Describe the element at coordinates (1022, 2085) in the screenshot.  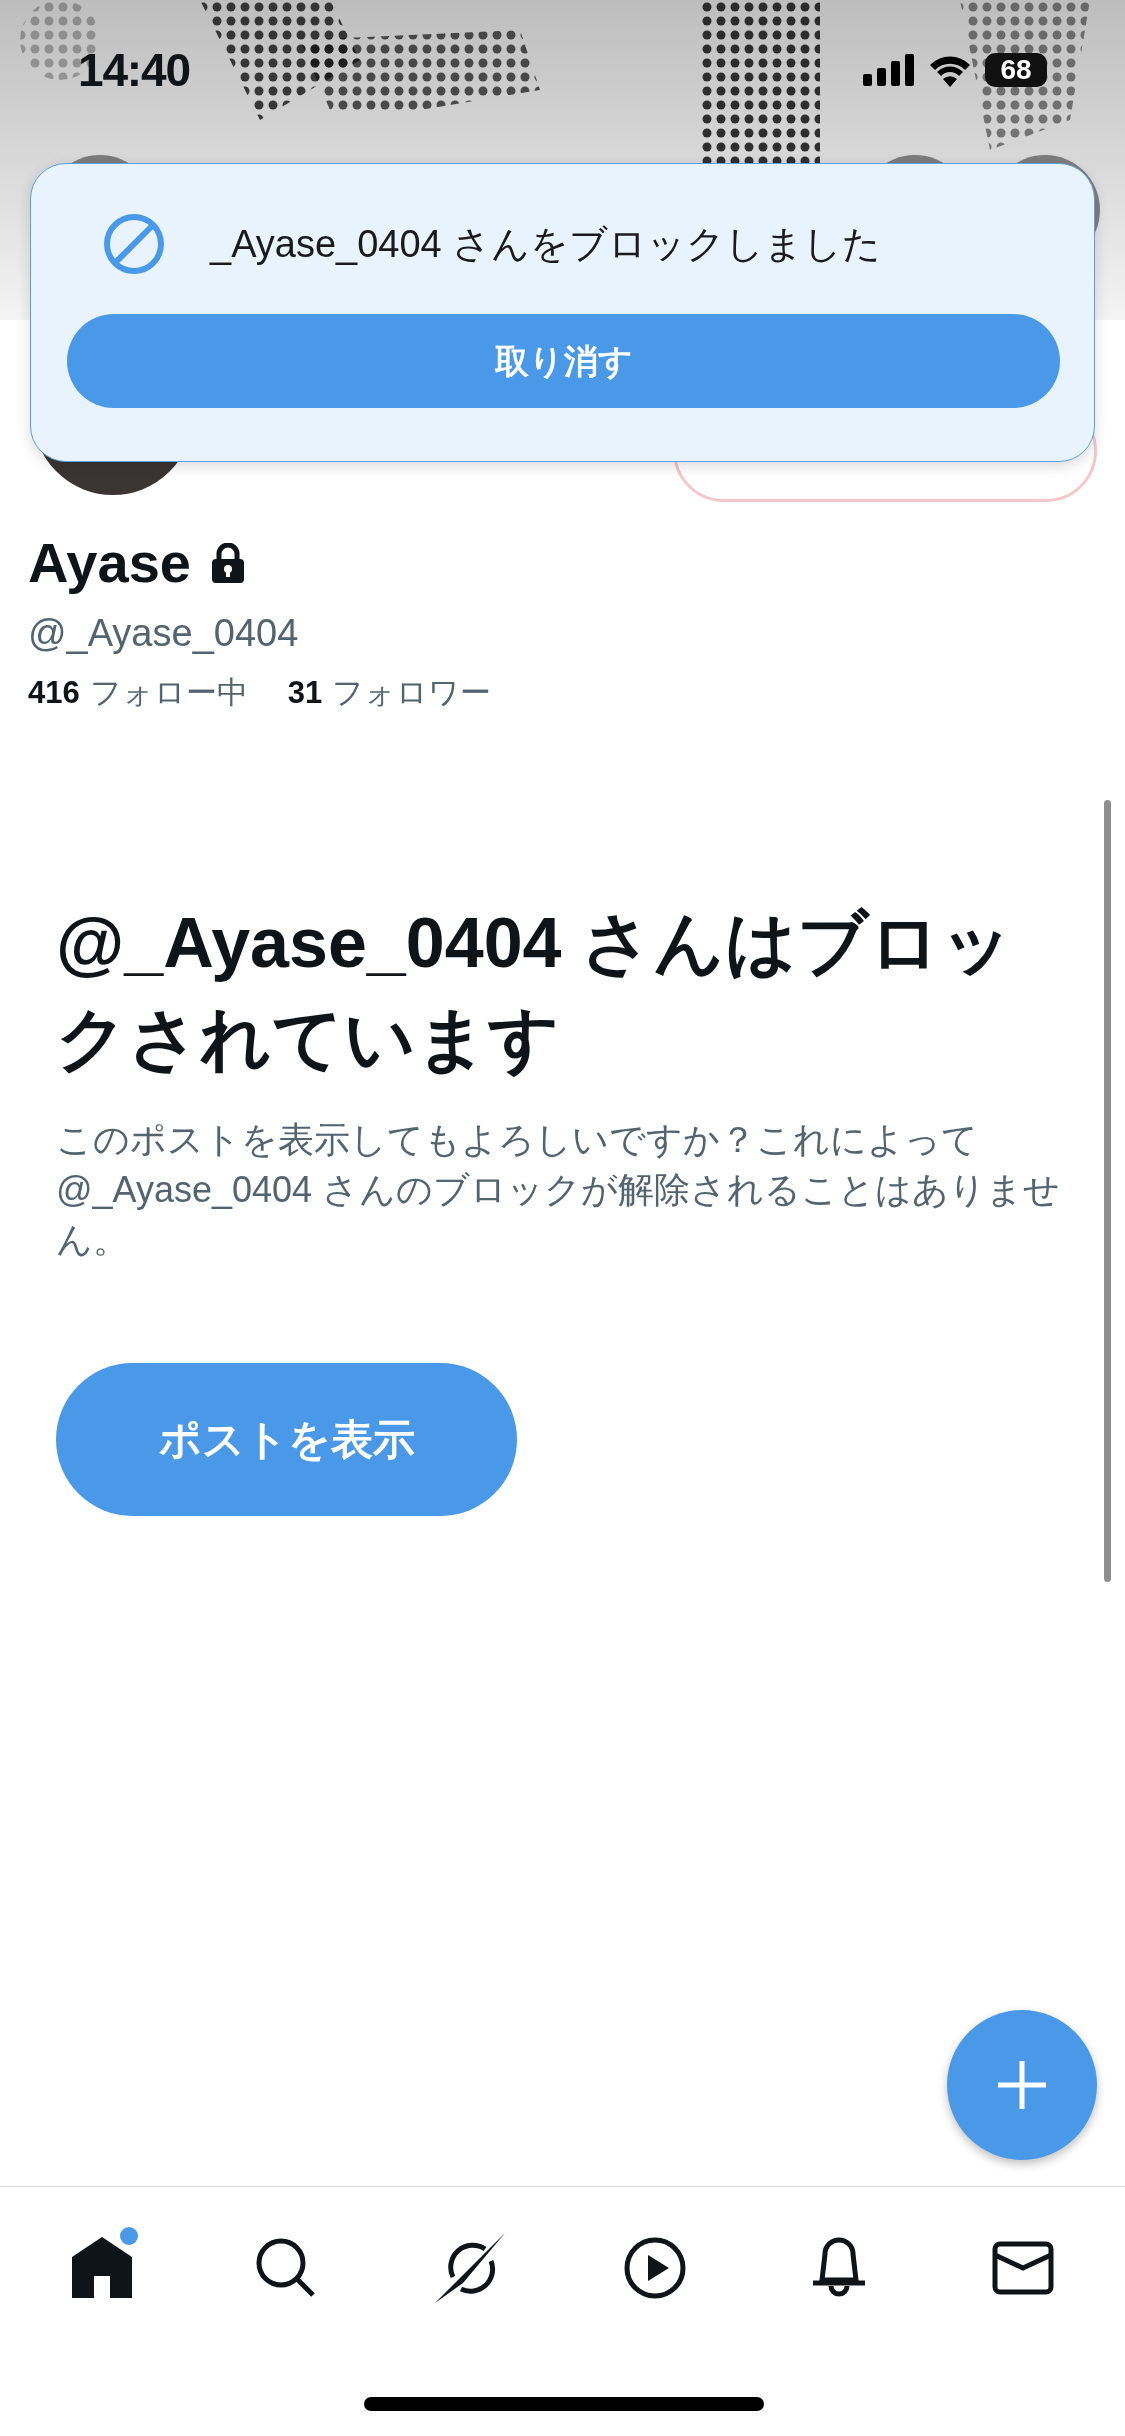
I see `plus-icon` at that location.